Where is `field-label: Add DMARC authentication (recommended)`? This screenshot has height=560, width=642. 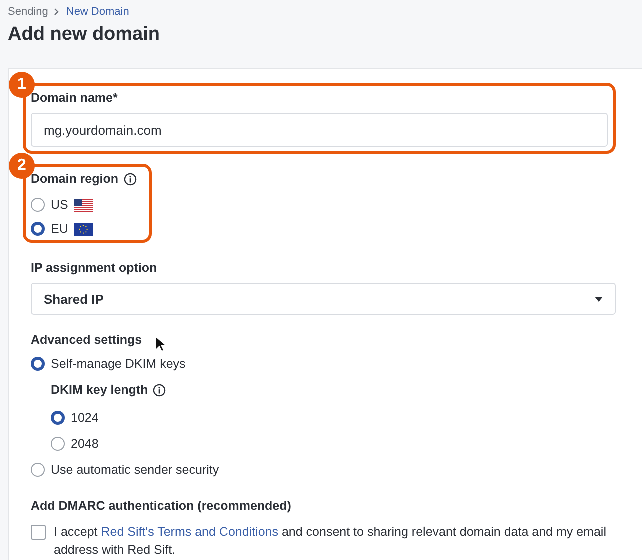 field-label: Add DMARC authentication (recommended) is located at coordinates (161, 506).